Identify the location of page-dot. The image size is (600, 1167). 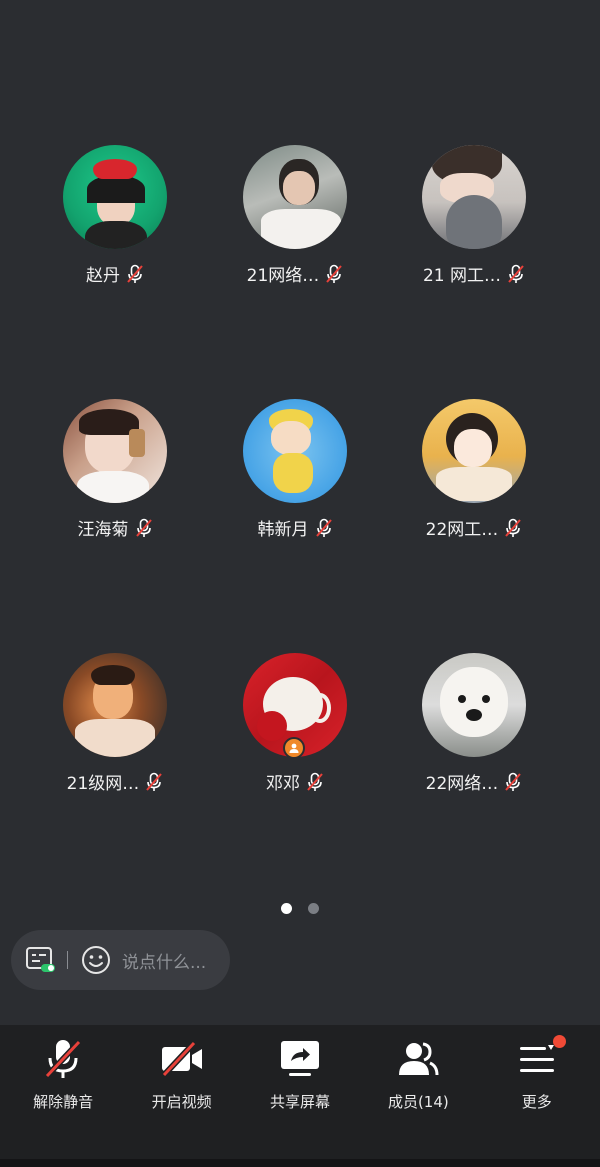
(313, 908).